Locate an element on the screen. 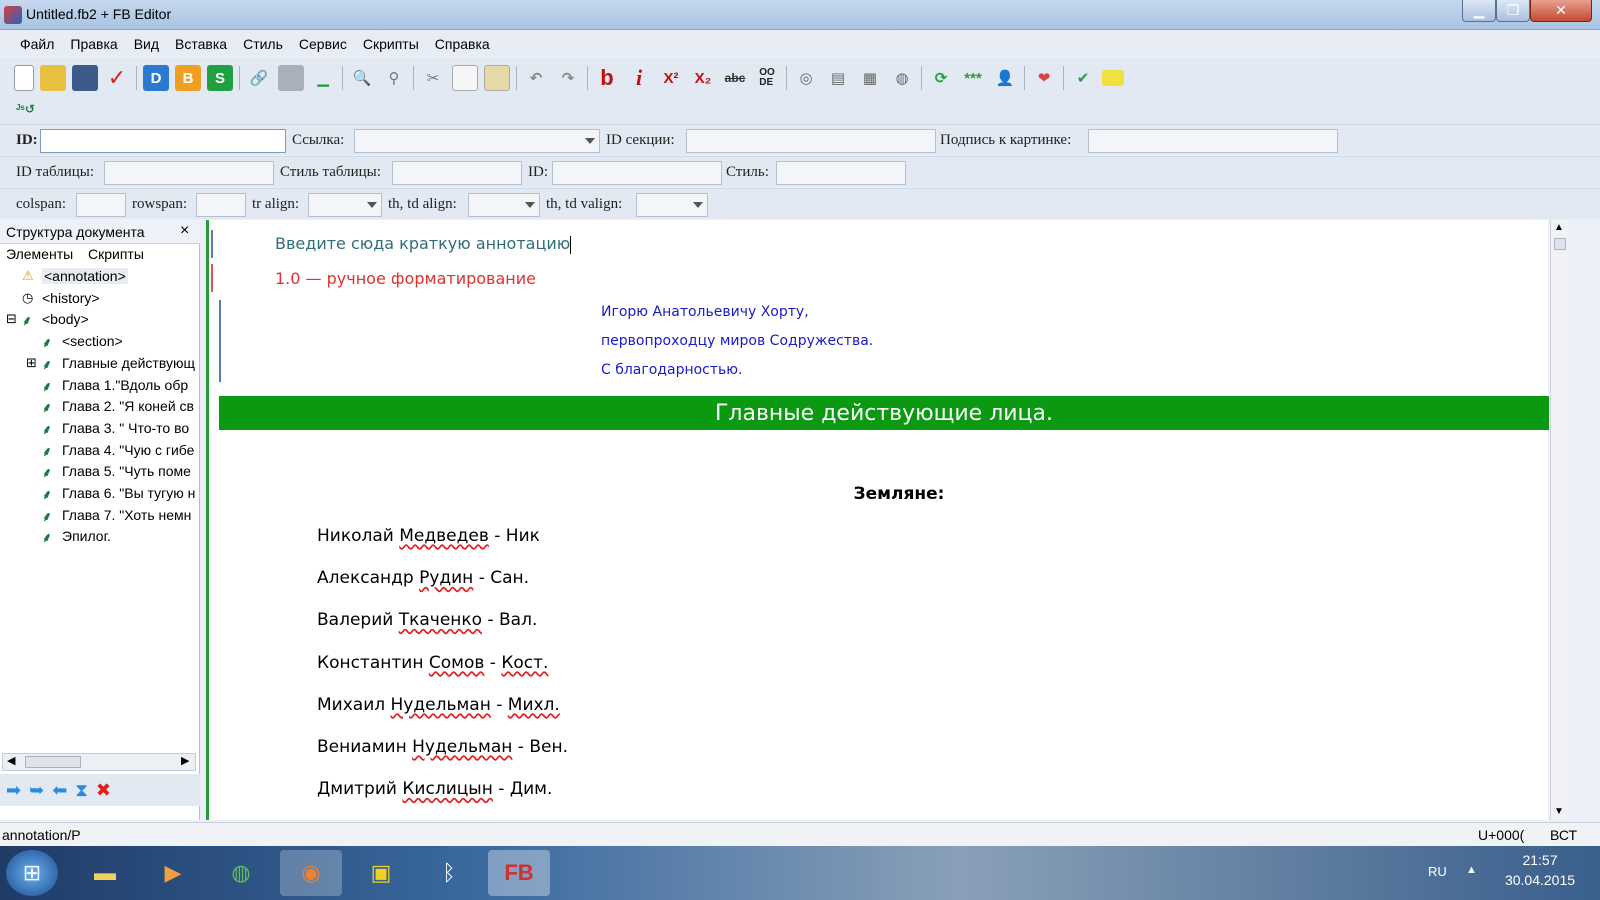  cast-entry: Константин Сомов - Кост. is located at coordinates (432, 663).